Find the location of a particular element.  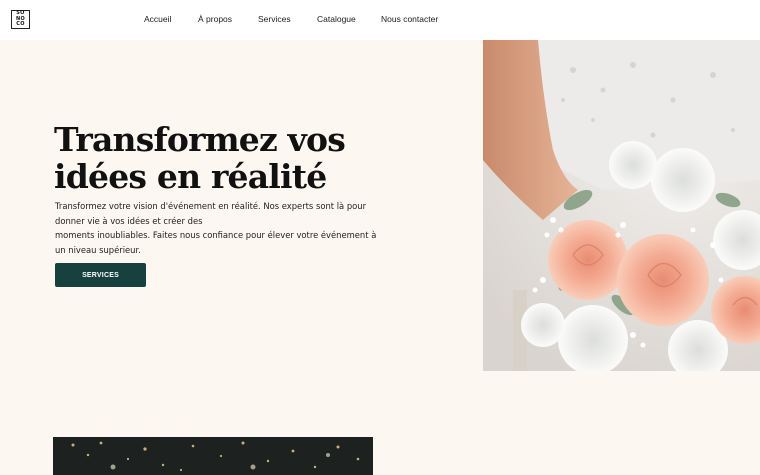

logo-line-3: CO is located at coordinates (20, 24).